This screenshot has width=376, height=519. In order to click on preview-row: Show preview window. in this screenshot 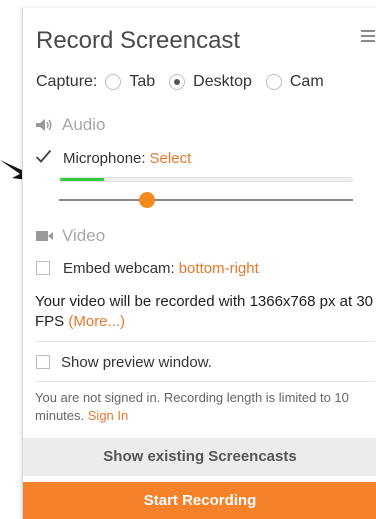, I will do `click(124, 362)`.